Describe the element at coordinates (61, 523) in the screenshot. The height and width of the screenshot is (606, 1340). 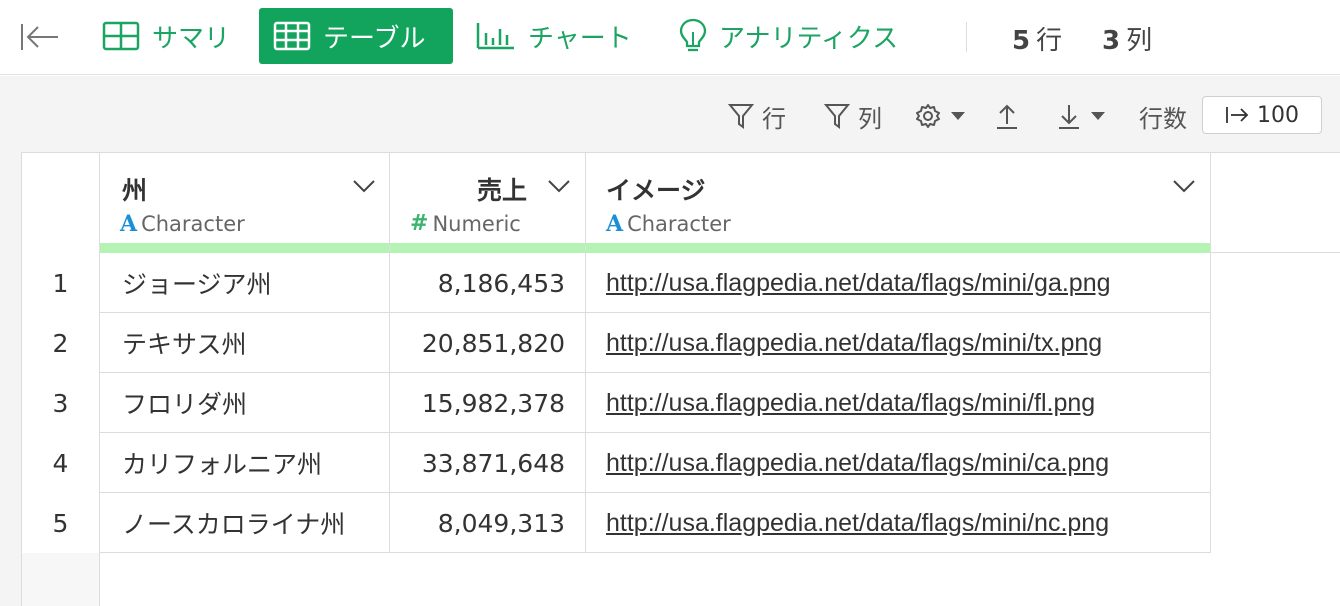
I see `row-number: 5` at that location.